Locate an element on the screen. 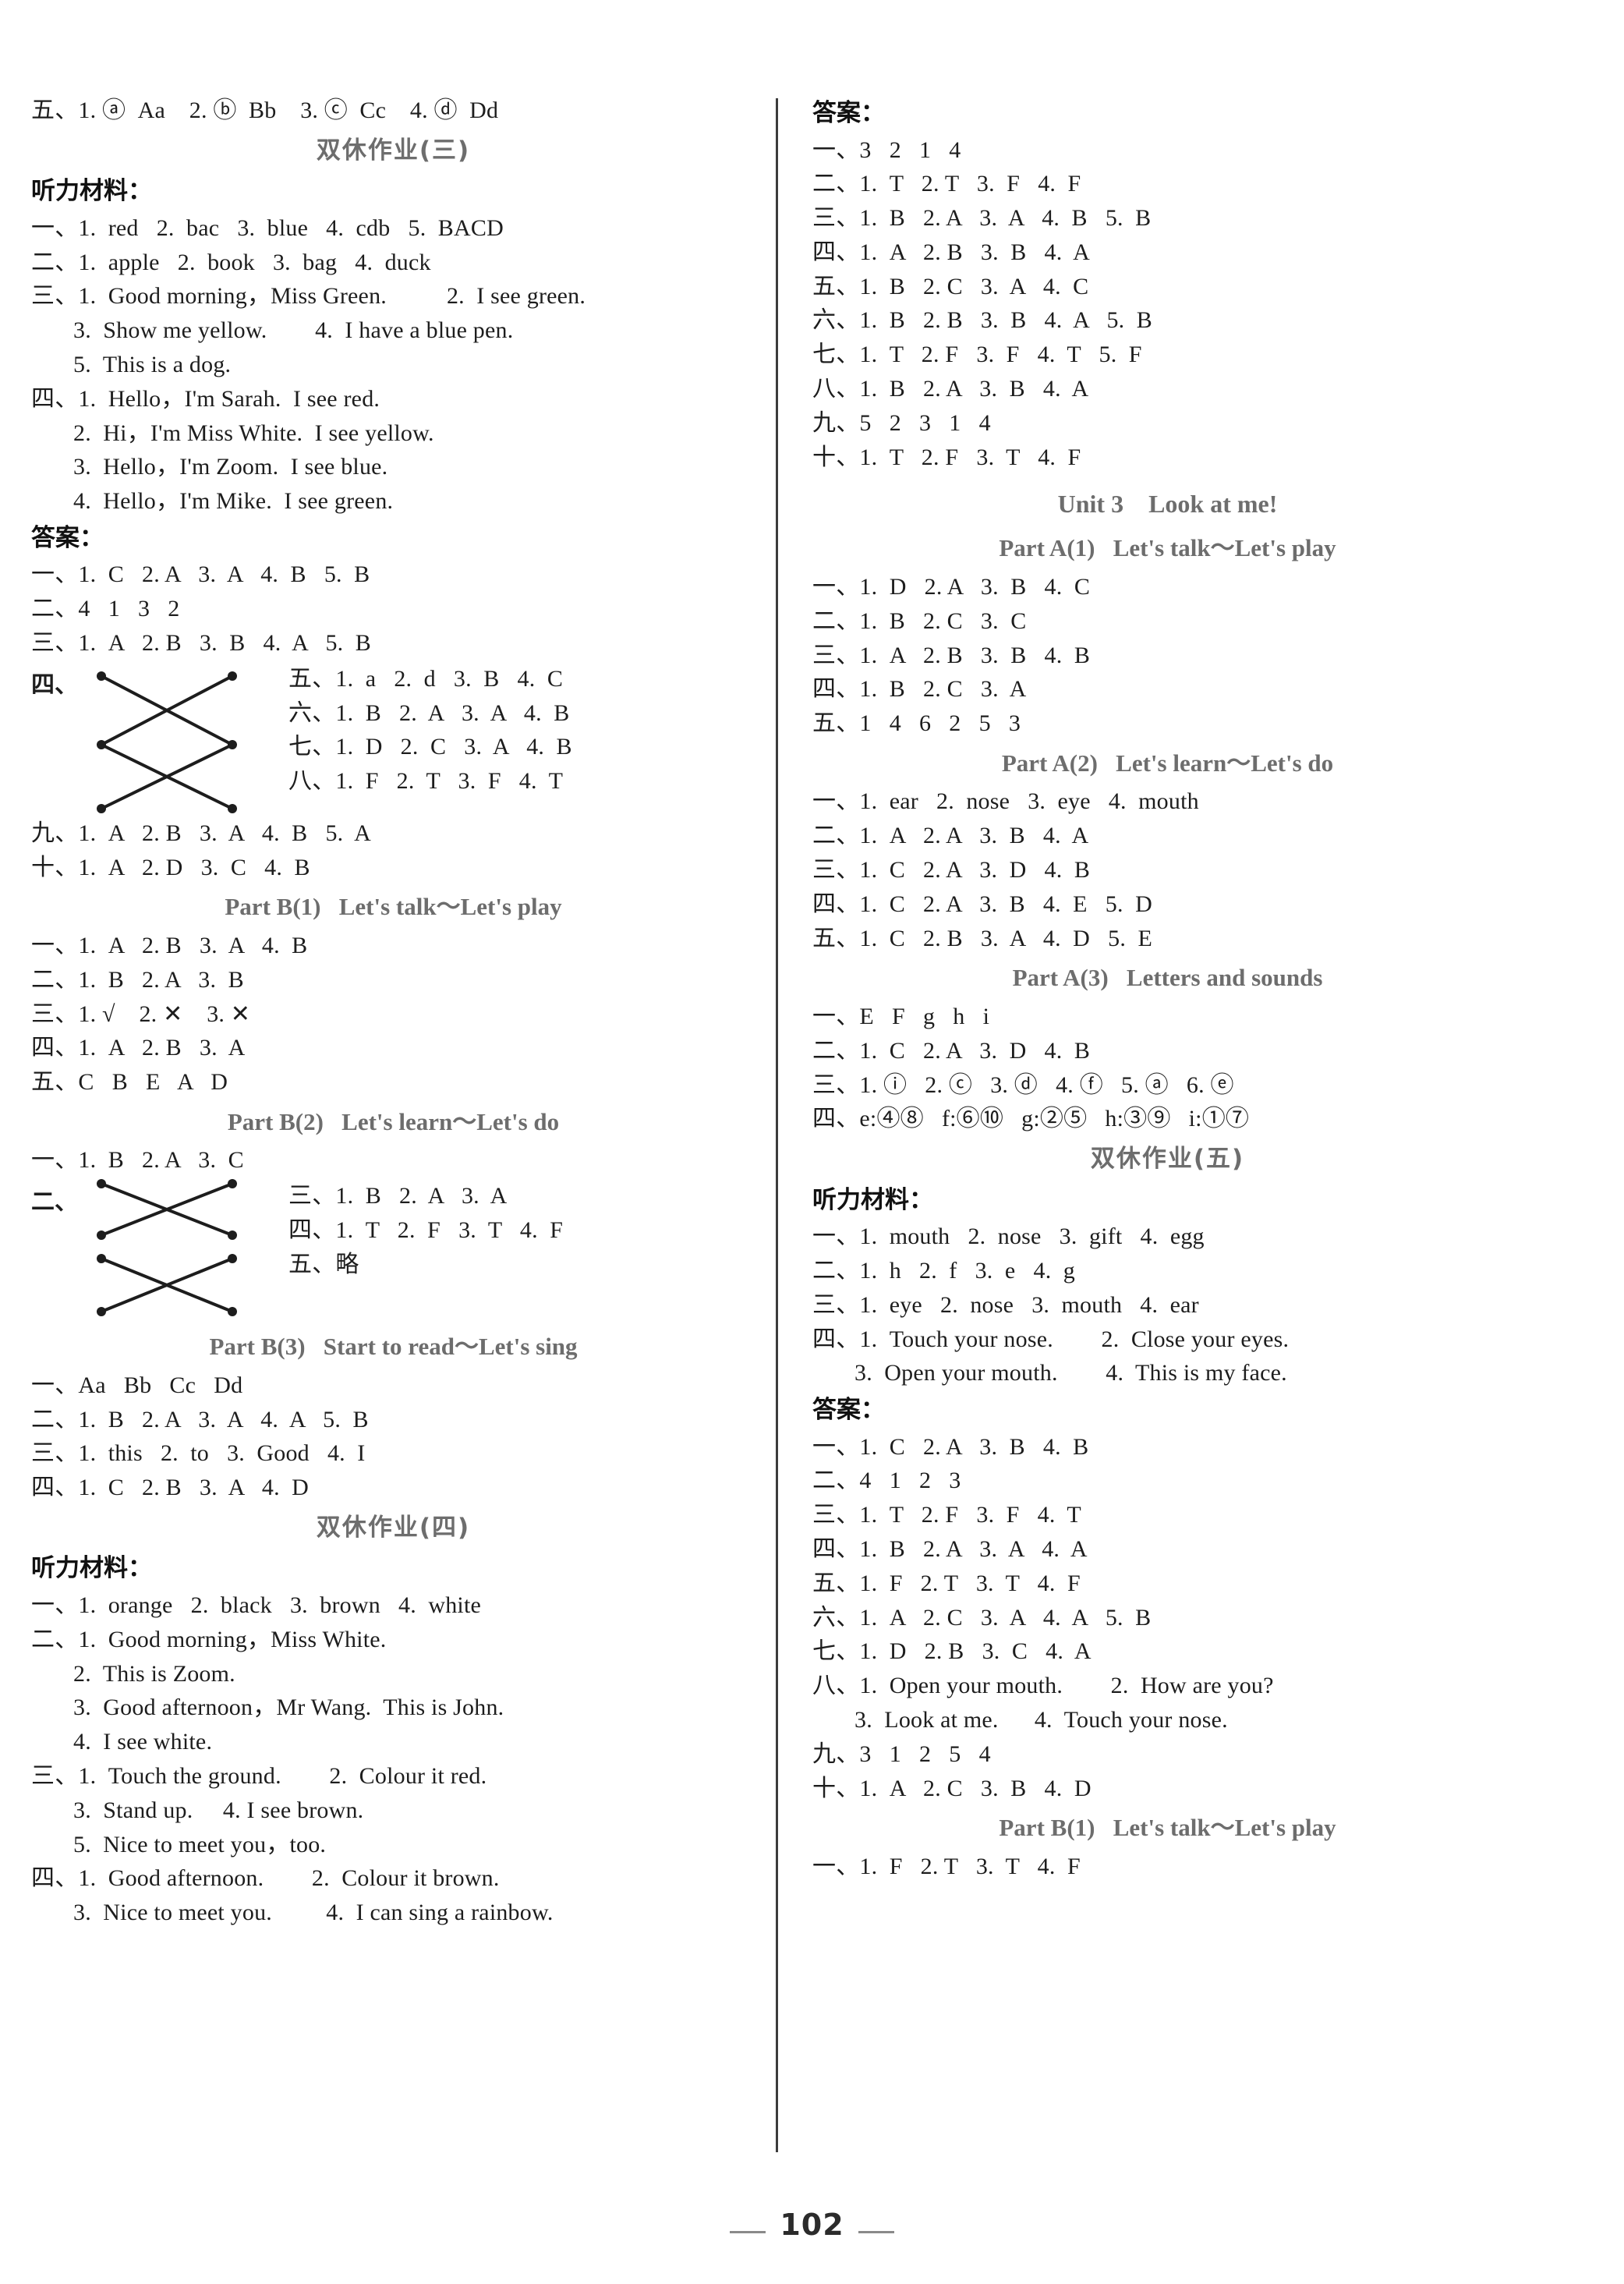  answer-line: 五、1 4 6 2 5 3 is located at coordinates (916, 723).